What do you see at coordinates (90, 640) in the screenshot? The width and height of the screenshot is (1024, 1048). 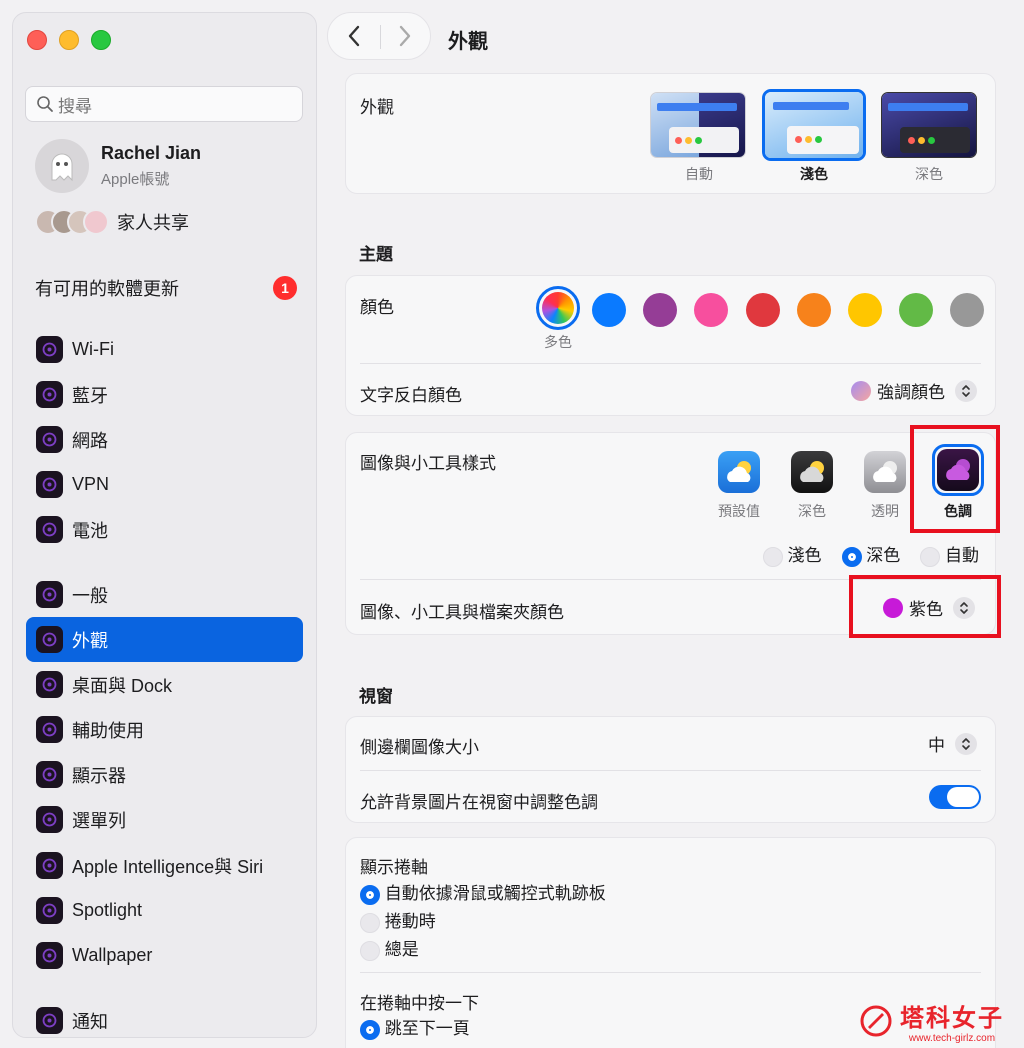 I see `sidebar-item-label: 外觀` at bounding box center [90, 640].